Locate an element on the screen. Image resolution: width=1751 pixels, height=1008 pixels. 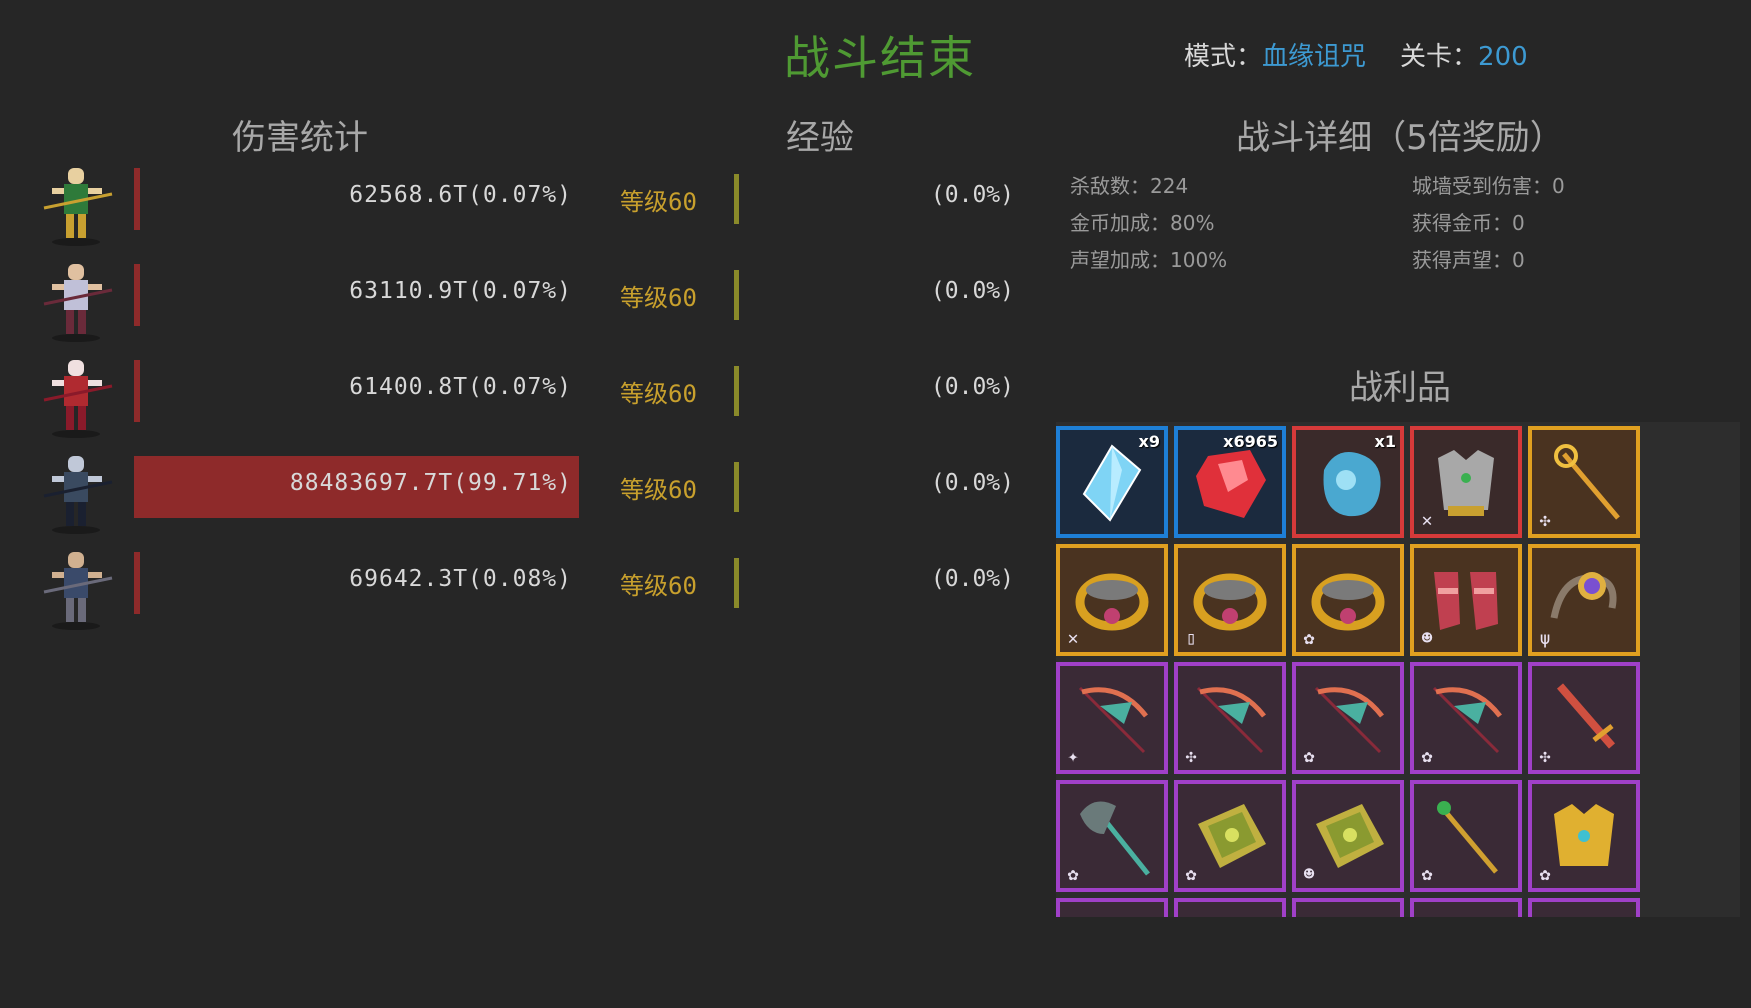
loot-slot: ✦ is located at coordinates (1112, 718).